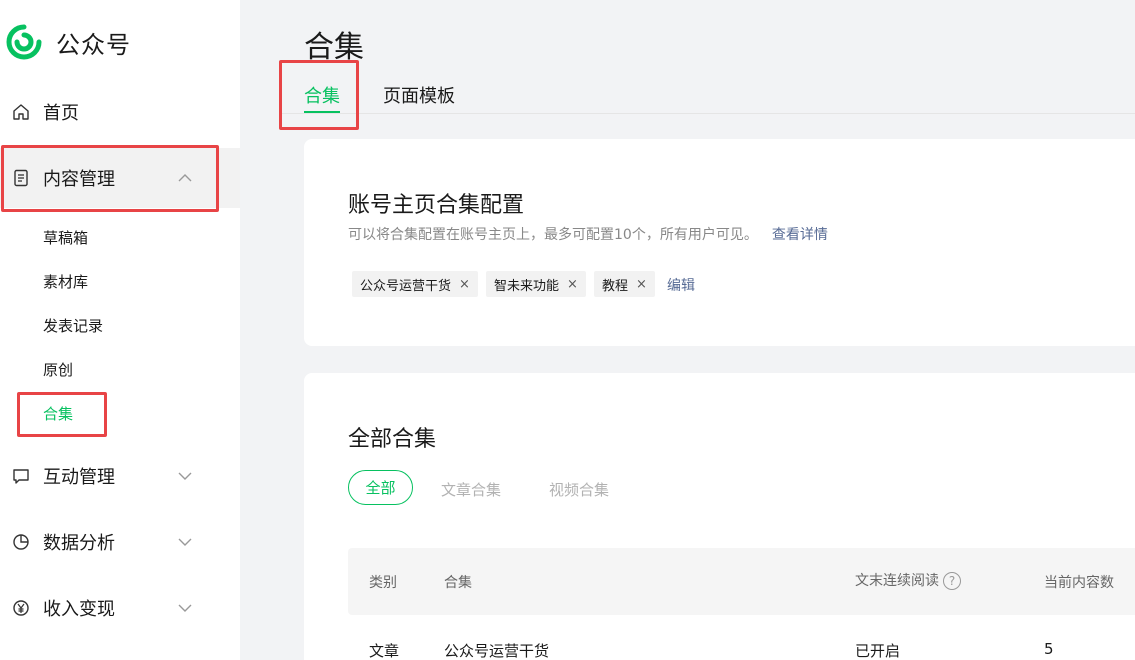 The height and width of the screenshot is (660, 1135). Describe the element at coordinates (24, 42) in the screenshot. I see `wechat-official-logo-icon` at that location.